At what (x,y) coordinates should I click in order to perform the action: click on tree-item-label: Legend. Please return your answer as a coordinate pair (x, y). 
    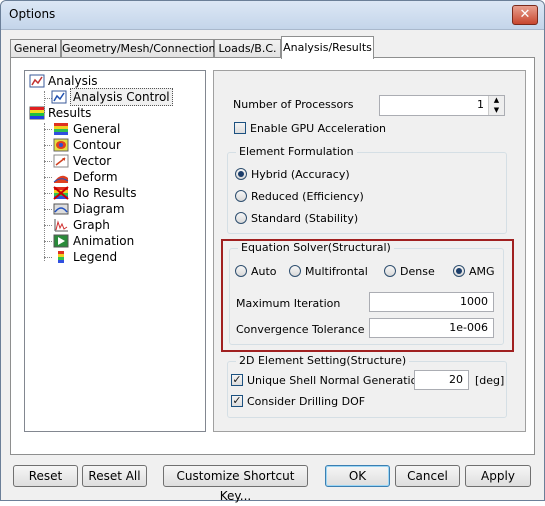
    Looking at the image, I should click on (95, 257).